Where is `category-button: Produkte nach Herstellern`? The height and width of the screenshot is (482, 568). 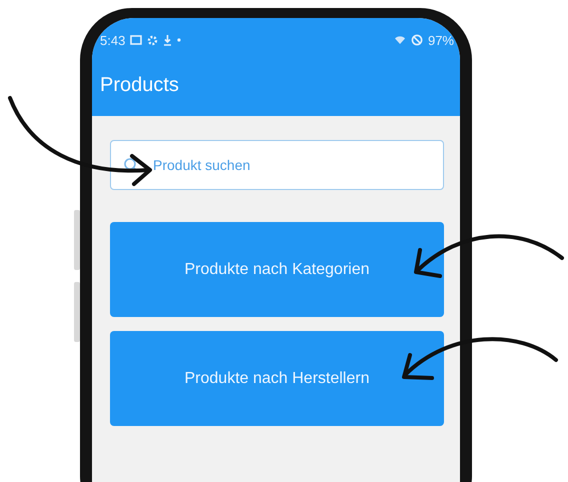
category-button: Produkte nach Herstellern is located at coordinates (277, 378).